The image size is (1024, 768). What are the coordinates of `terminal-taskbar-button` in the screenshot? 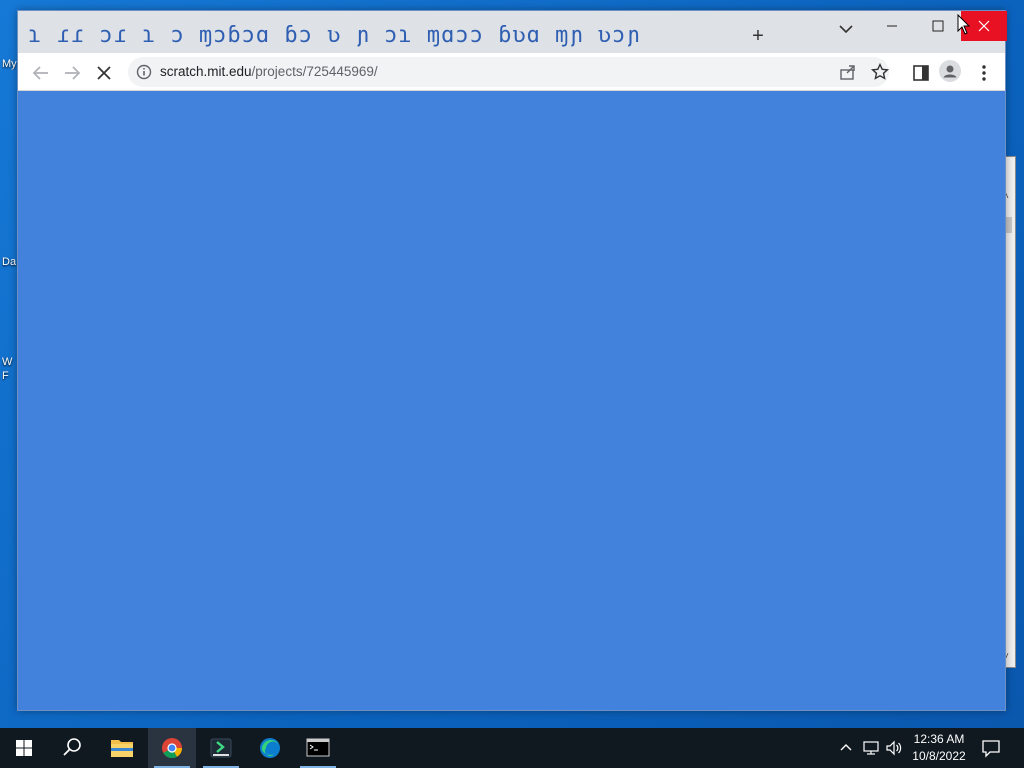 It's located at (318, 748).